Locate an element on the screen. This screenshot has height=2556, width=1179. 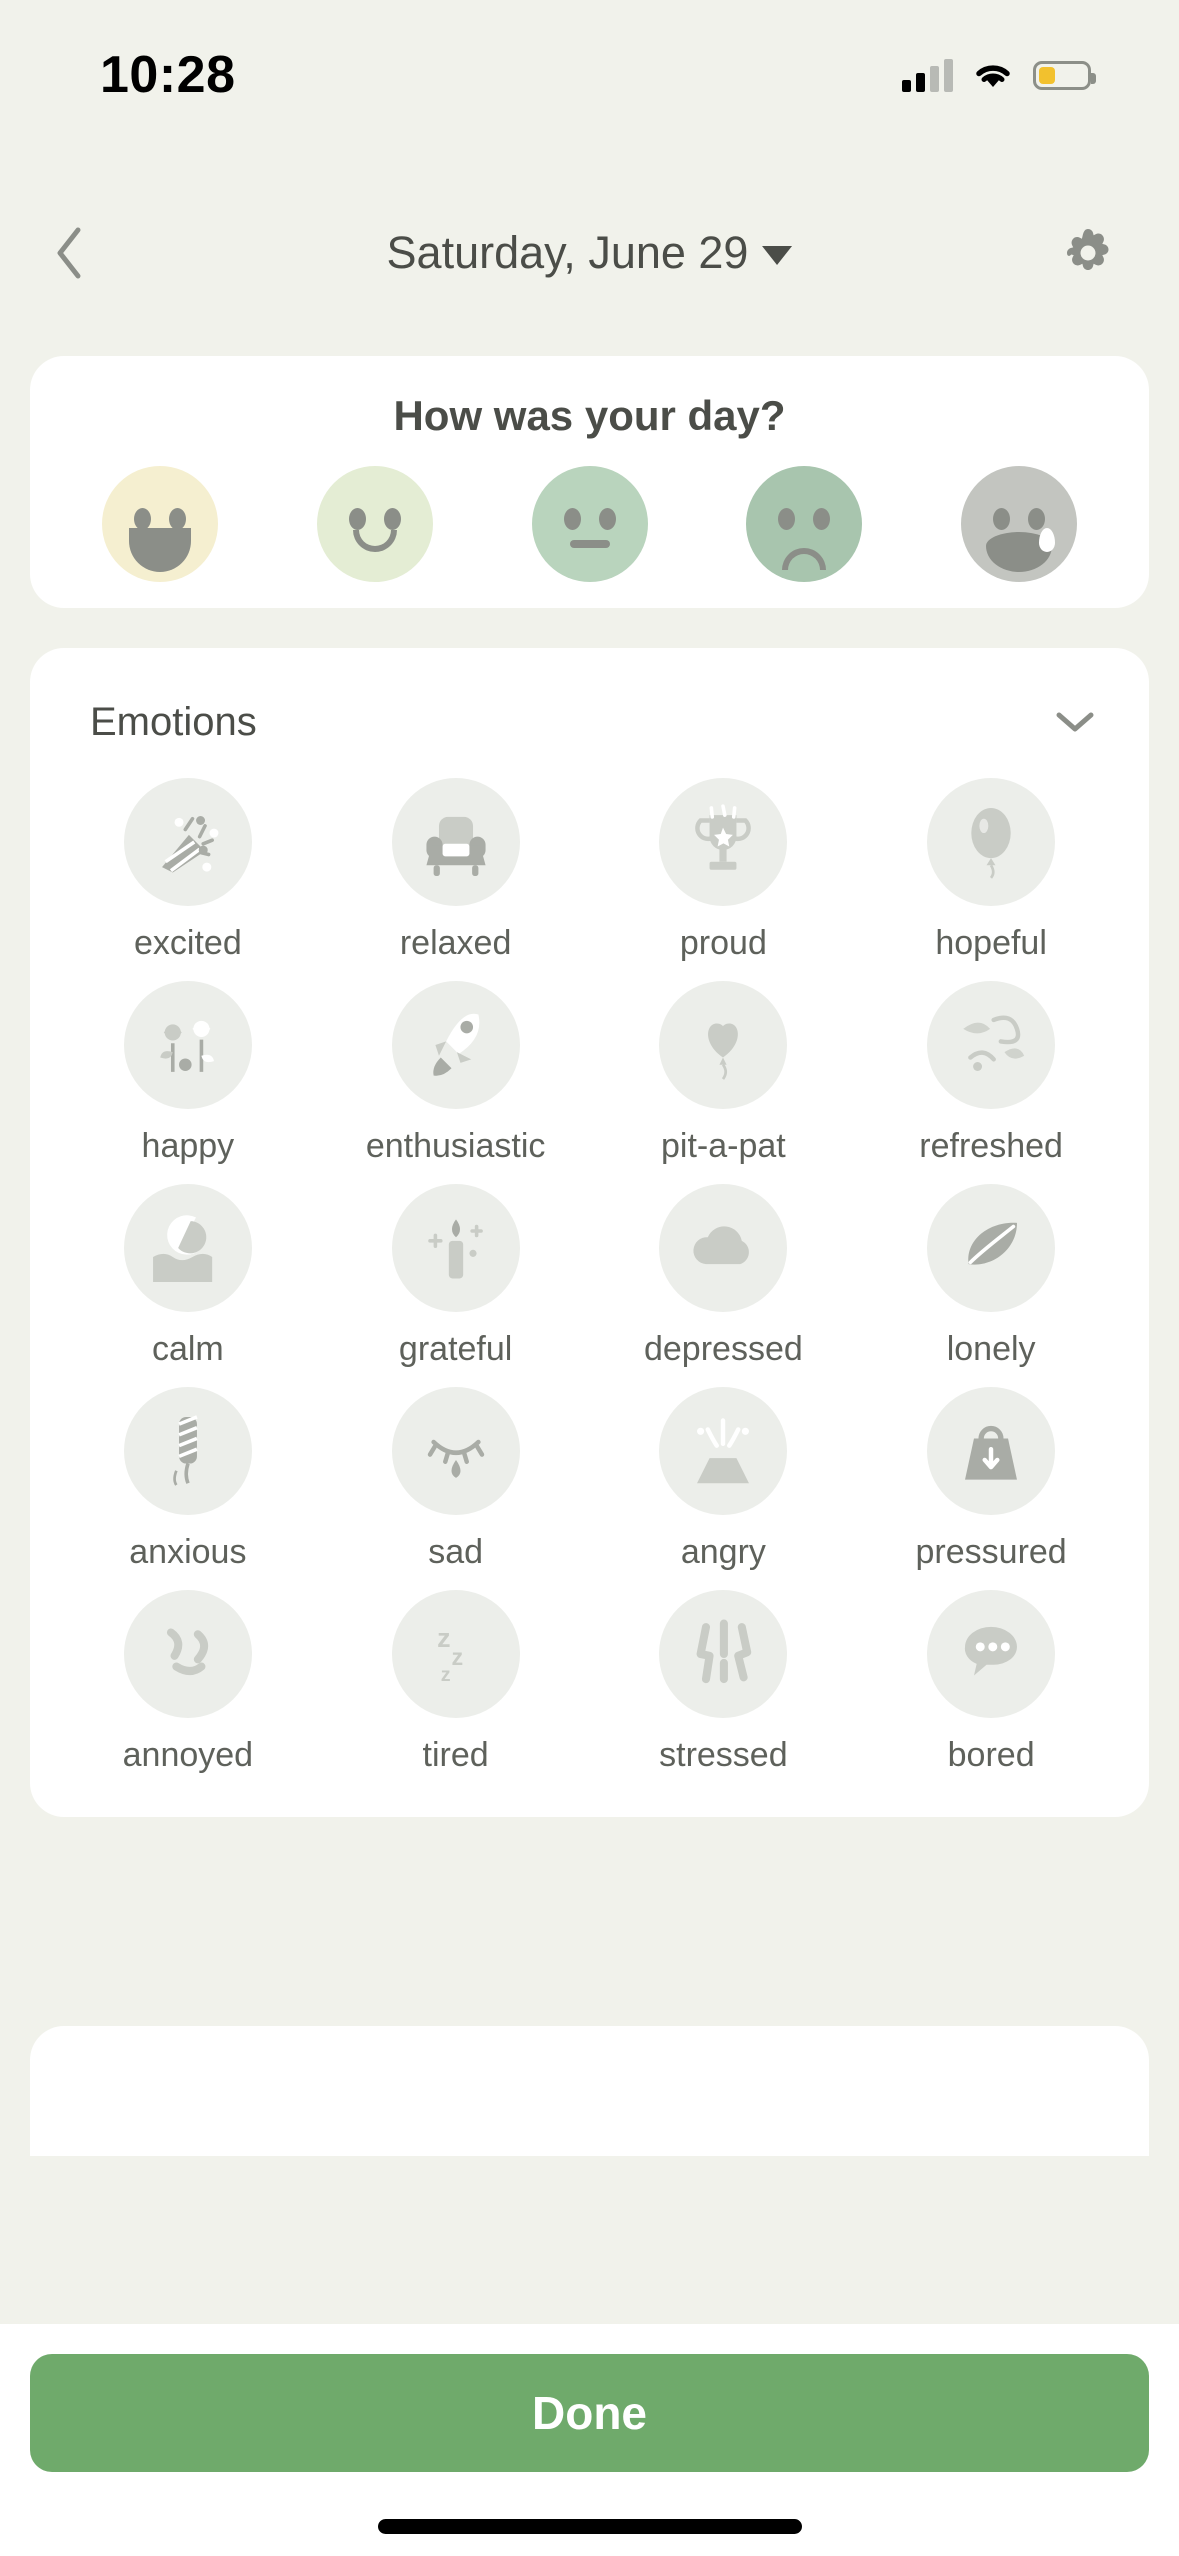
zzz-icon: z z z is located at coordinates (455, 1654).